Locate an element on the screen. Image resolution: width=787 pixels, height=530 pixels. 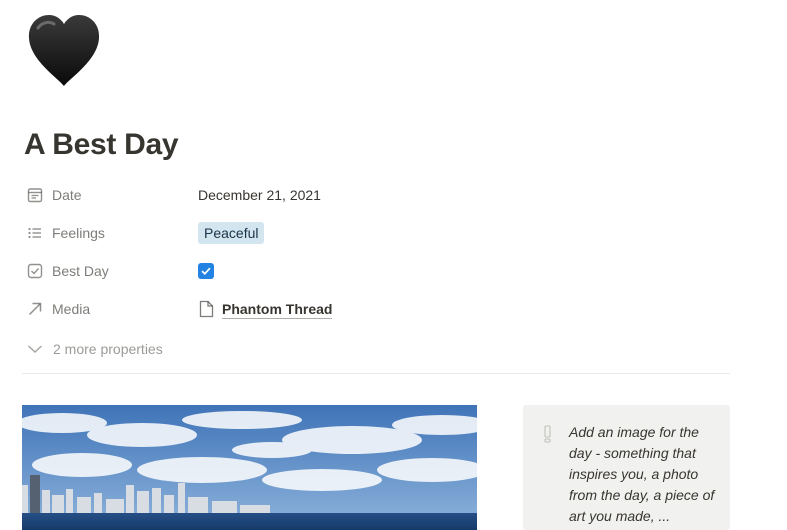
best-day-checkbox is located at coordinates (206, 271).